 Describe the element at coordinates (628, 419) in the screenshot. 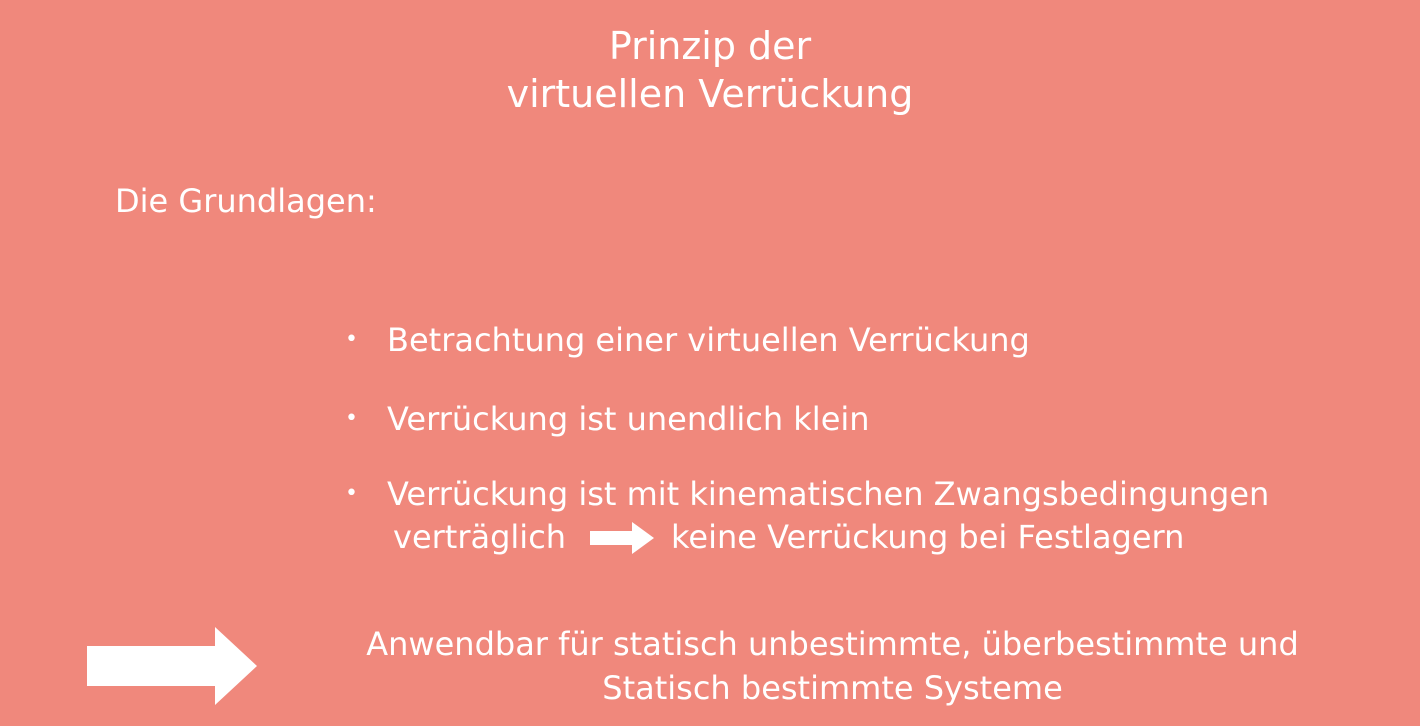

I see `bullet-text: Verrückung ist unendlich klein` at that location.